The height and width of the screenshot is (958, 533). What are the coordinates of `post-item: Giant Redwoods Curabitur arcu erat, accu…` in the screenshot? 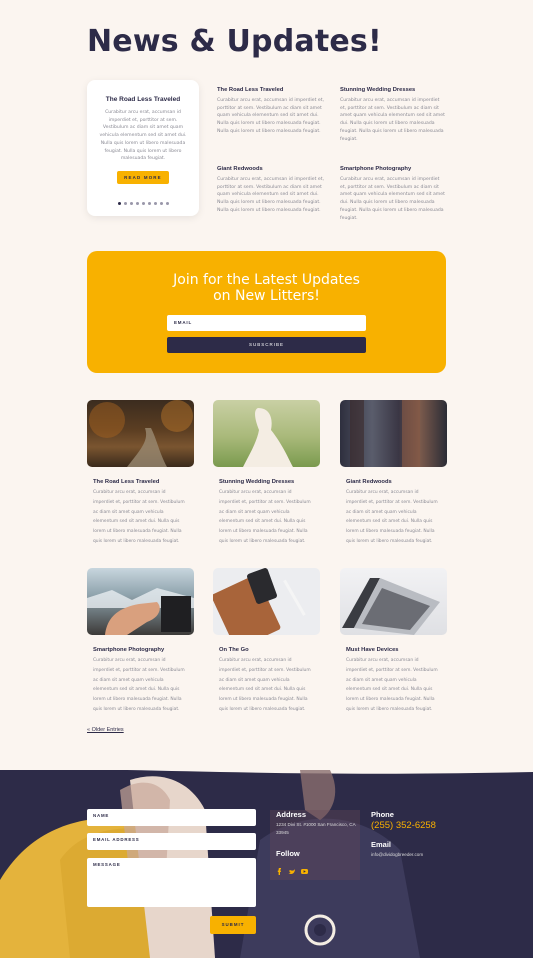 It's located at (271, 190).